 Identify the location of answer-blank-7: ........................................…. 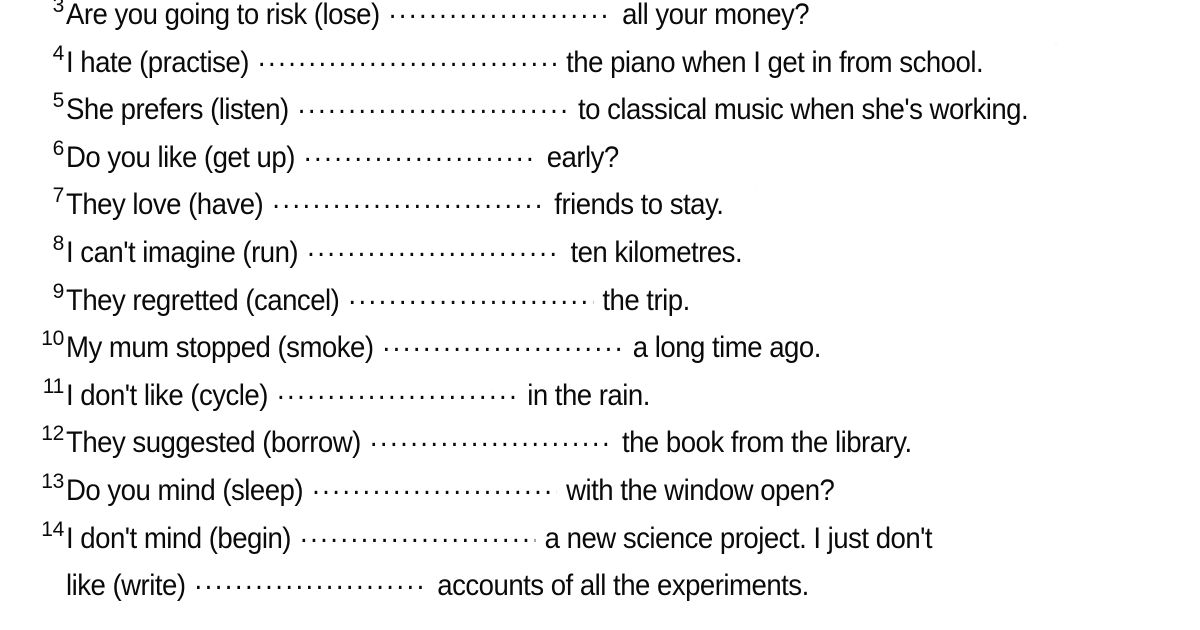
(503, 342).